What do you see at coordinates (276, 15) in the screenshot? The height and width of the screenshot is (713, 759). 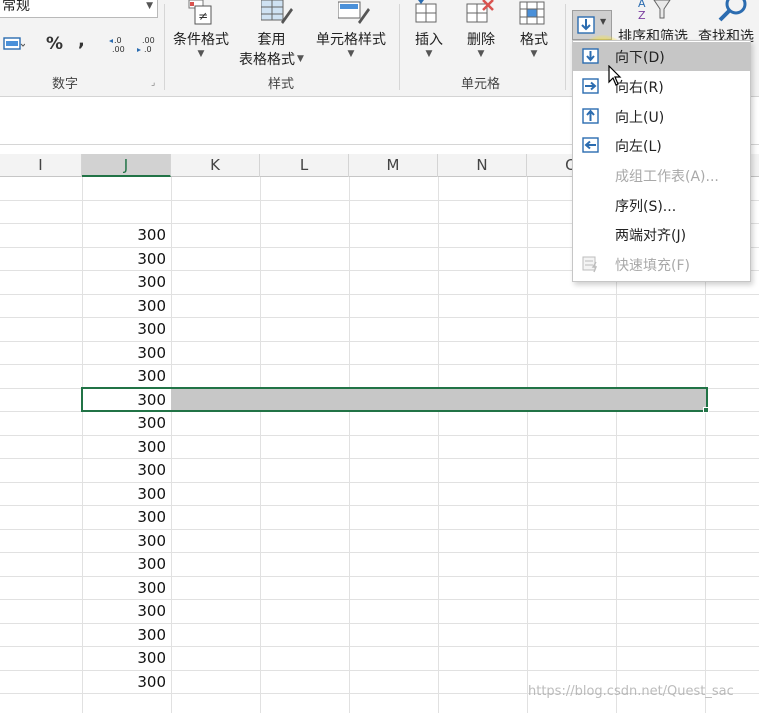 I see `table-format-icon` at bounding box center [276, 15].